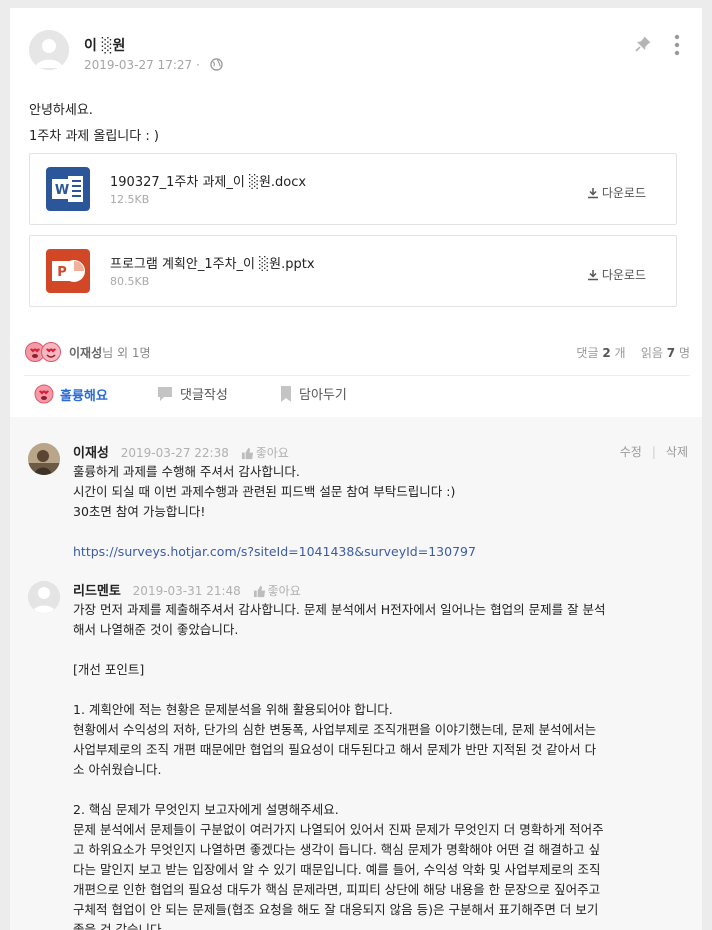  I want to click on comment-controls: 수정 | 삭제, so click(653, 452).